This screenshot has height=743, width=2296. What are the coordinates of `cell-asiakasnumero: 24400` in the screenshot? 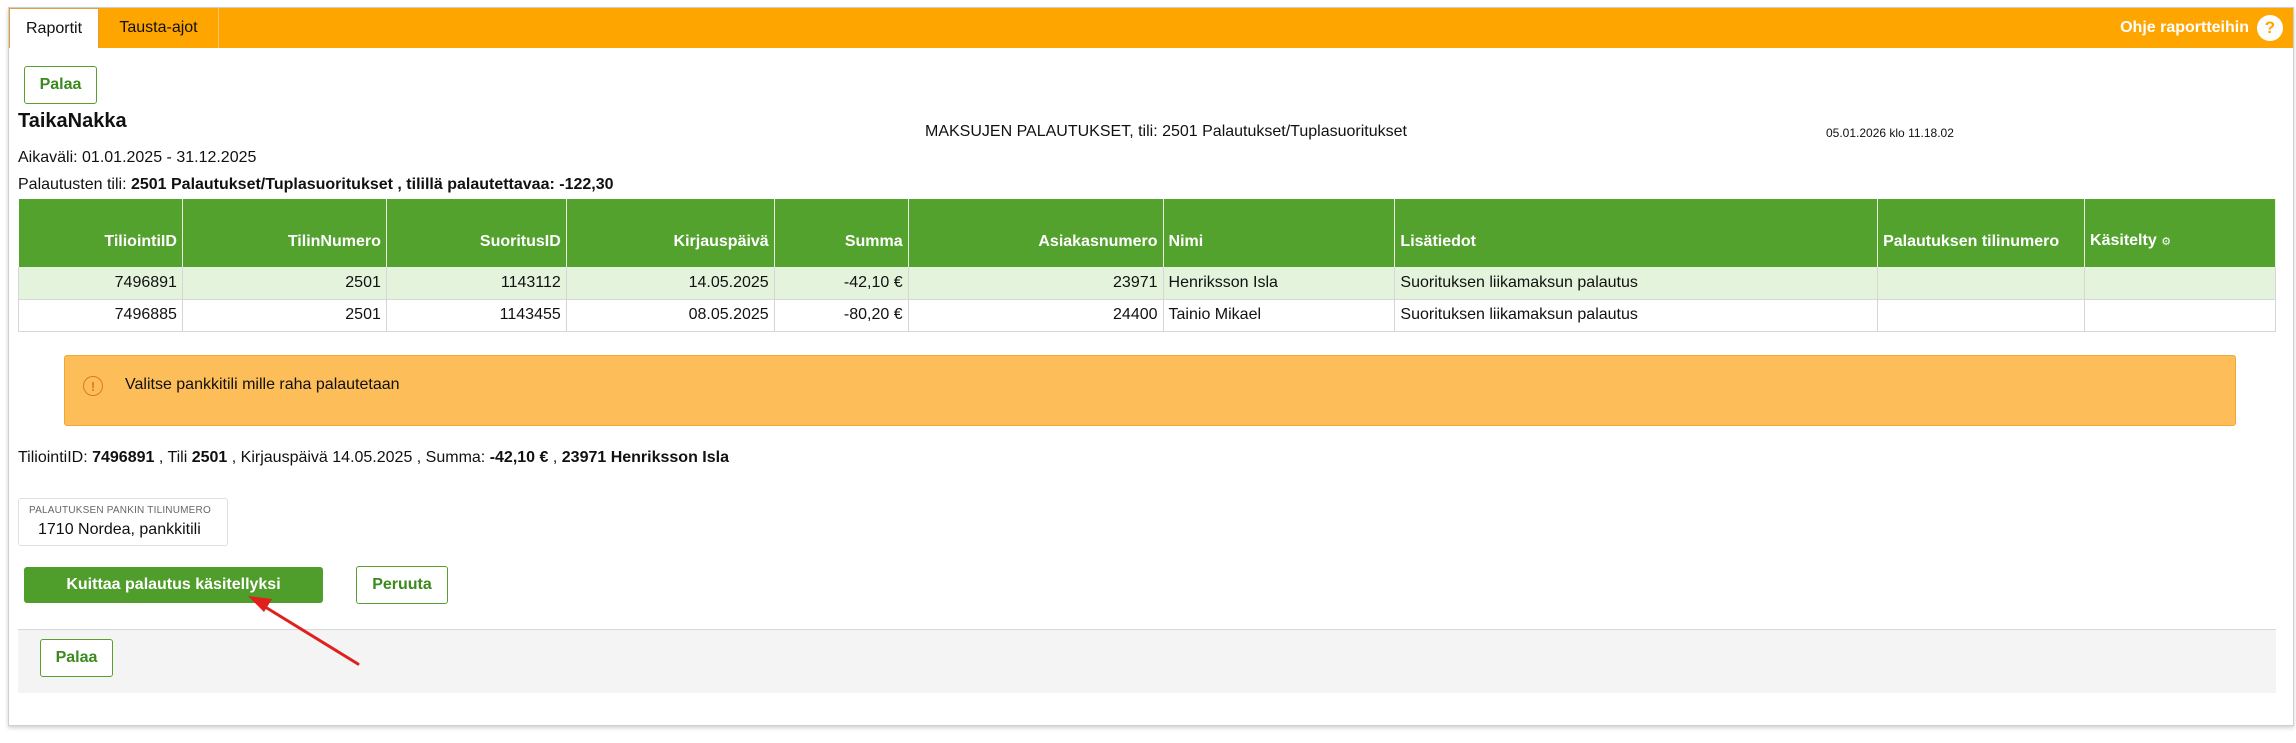 It's located at (1036, 315).